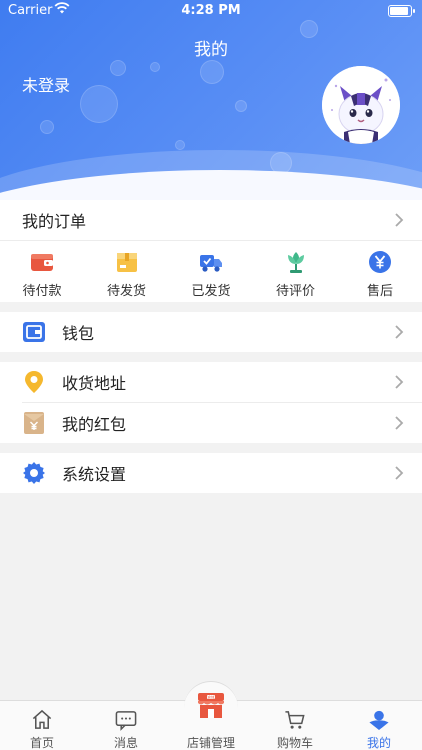  Describe the element at coordinates (94, 424) in the screenshot. I see `red-packet-label: 我的红包` at that location.